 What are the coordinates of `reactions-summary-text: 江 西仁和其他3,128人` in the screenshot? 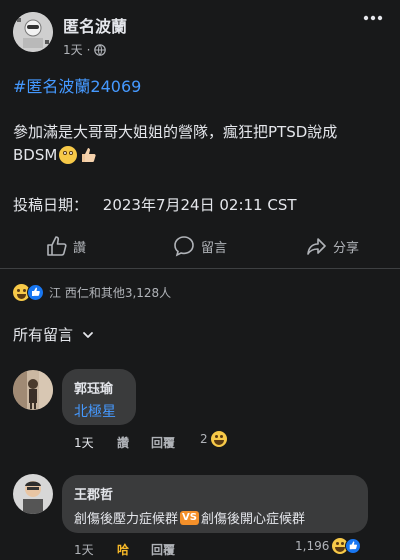 It's located at (110, 293).